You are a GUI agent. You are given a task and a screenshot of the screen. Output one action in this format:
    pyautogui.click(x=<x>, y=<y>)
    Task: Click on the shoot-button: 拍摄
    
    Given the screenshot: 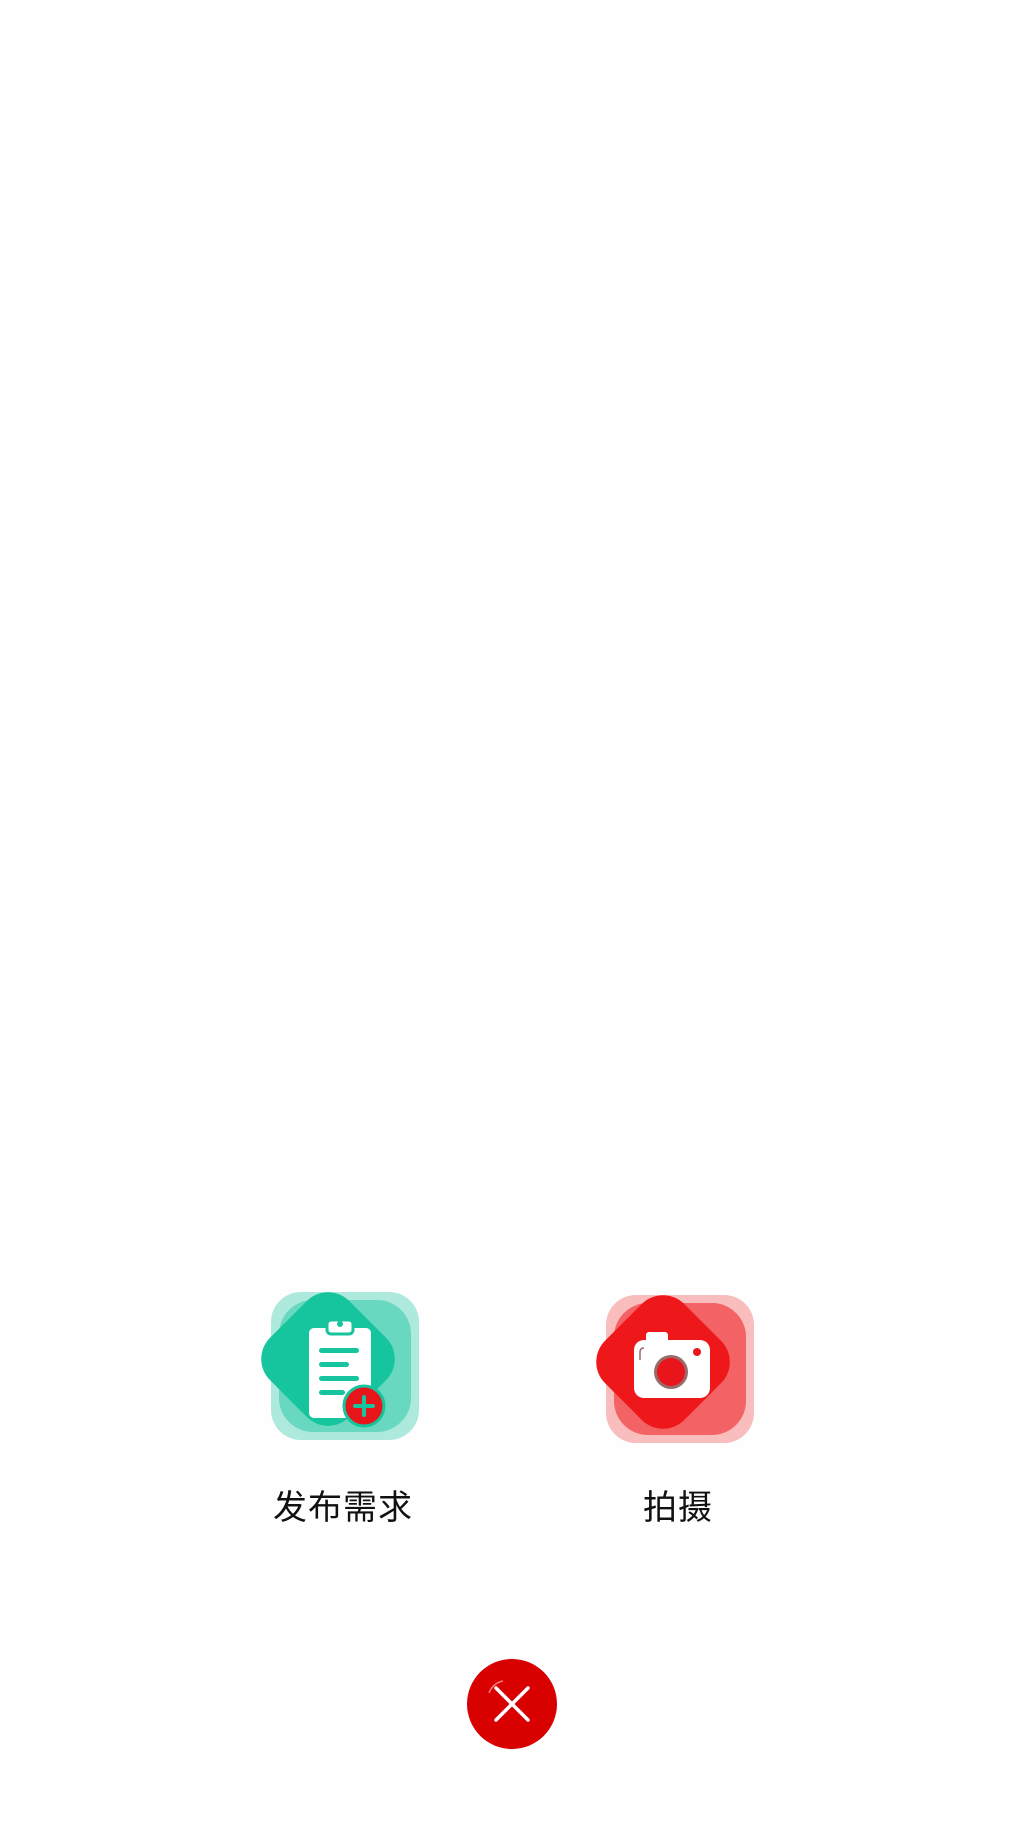 What is the action you would take?
    pyautogui.click(x=678, y=1406)
    